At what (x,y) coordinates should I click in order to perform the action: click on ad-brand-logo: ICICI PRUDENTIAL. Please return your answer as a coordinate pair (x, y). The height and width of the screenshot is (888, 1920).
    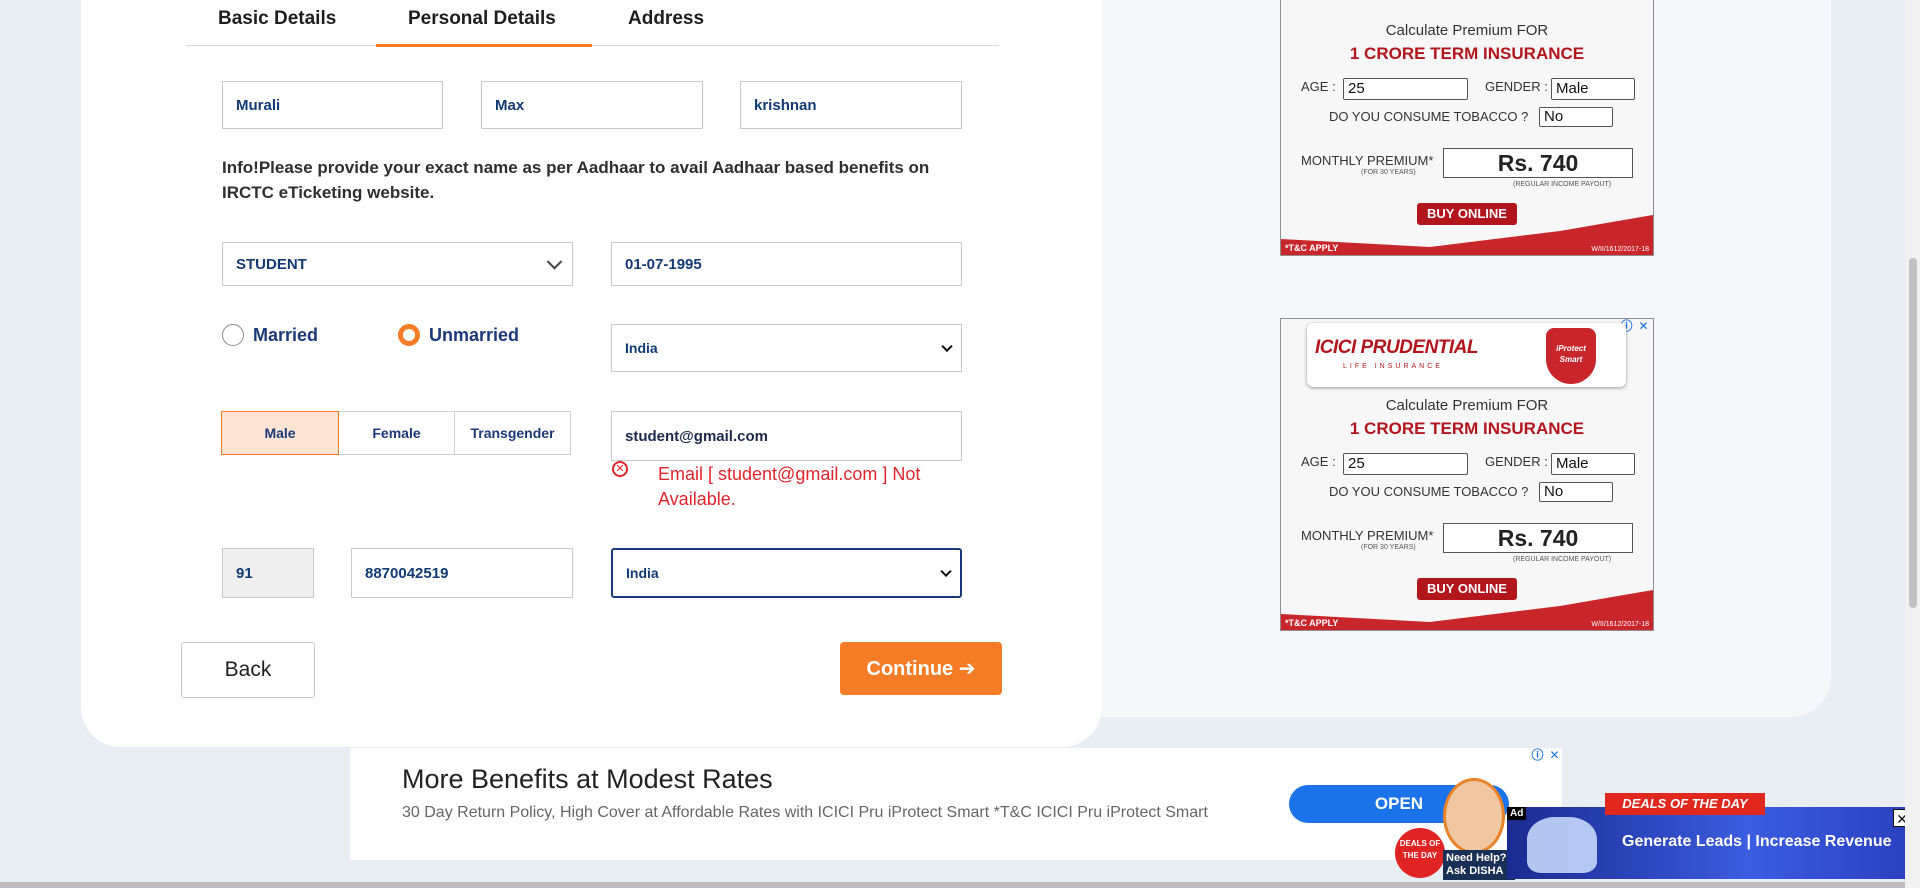
    Looking at the image, I should click on (1397, 347).